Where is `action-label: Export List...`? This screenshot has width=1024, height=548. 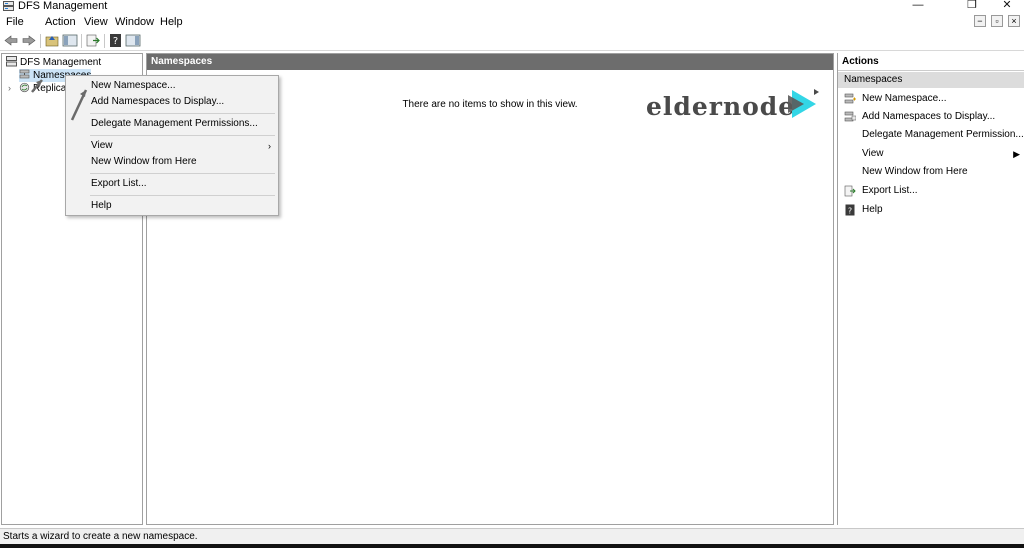
action-label: Export List... is located at coordinates (890, 190).